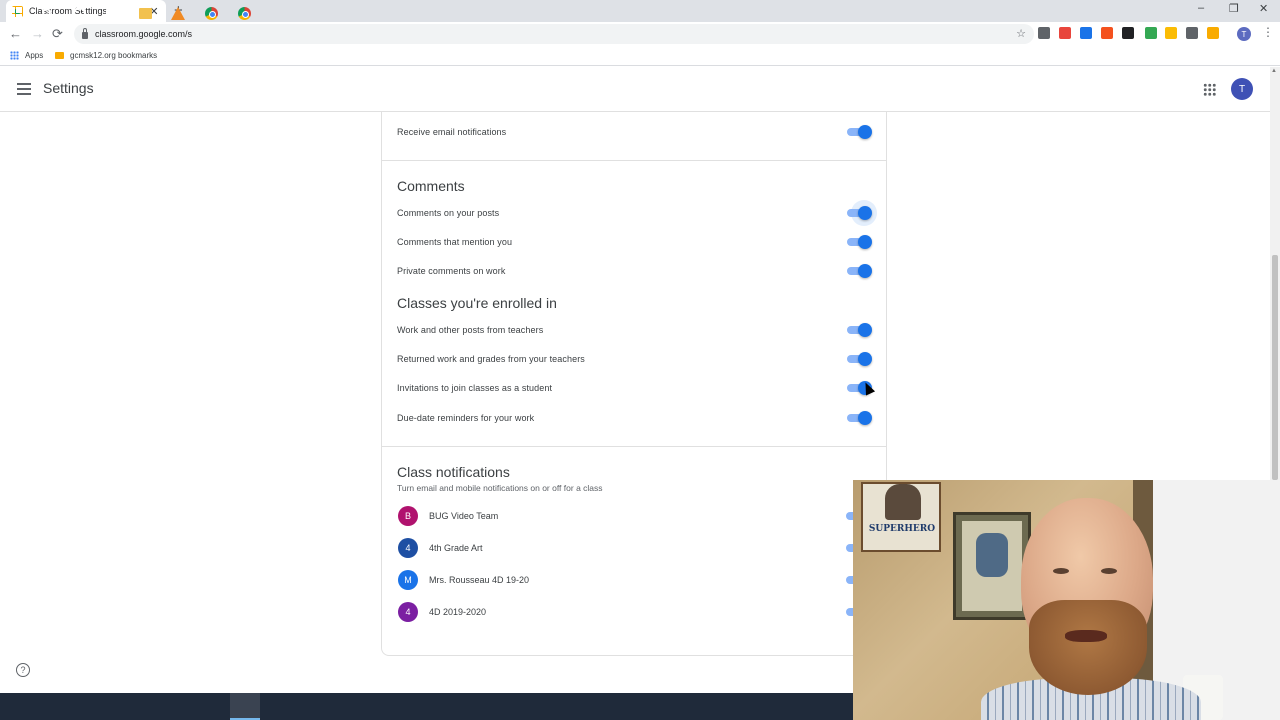 The image size is (1280, 720). I want to click on windows-start-icon, so click(15, 13).